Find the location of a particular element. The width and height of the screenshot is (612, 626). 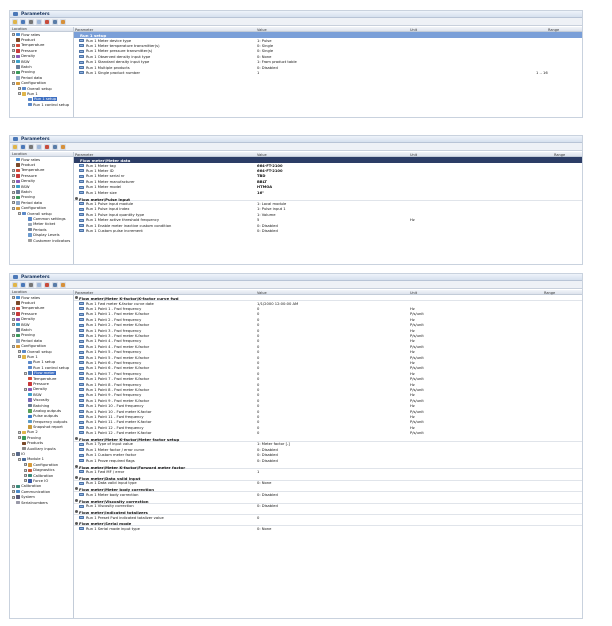

value-cell: 1: Pulse input 1 is located at coordinates (271, 209).